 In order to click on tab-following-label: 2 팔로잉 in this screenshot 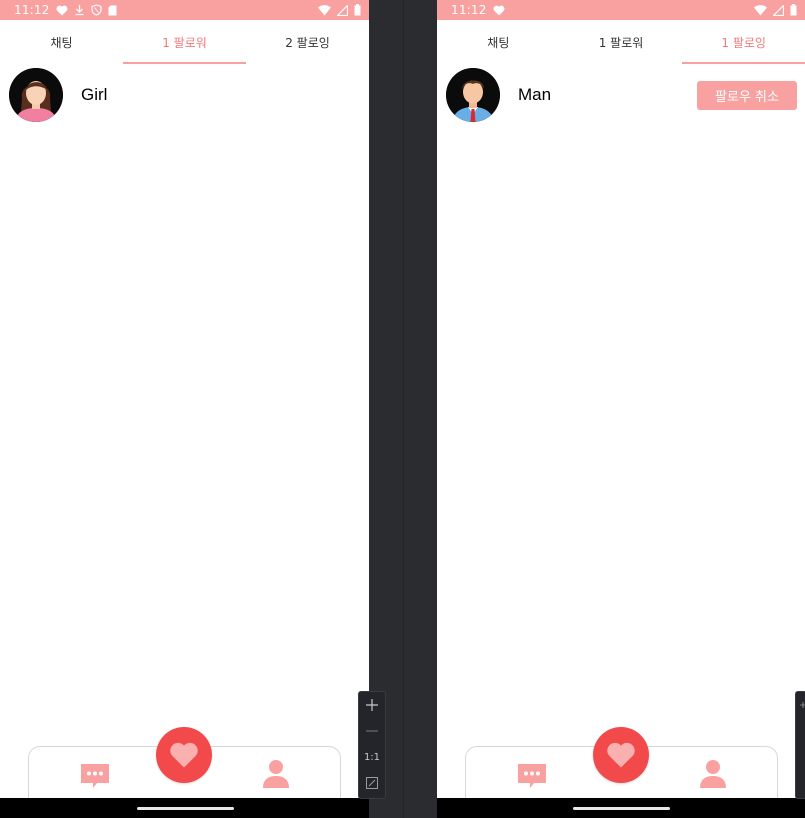, I will do `click(307, 42)`.